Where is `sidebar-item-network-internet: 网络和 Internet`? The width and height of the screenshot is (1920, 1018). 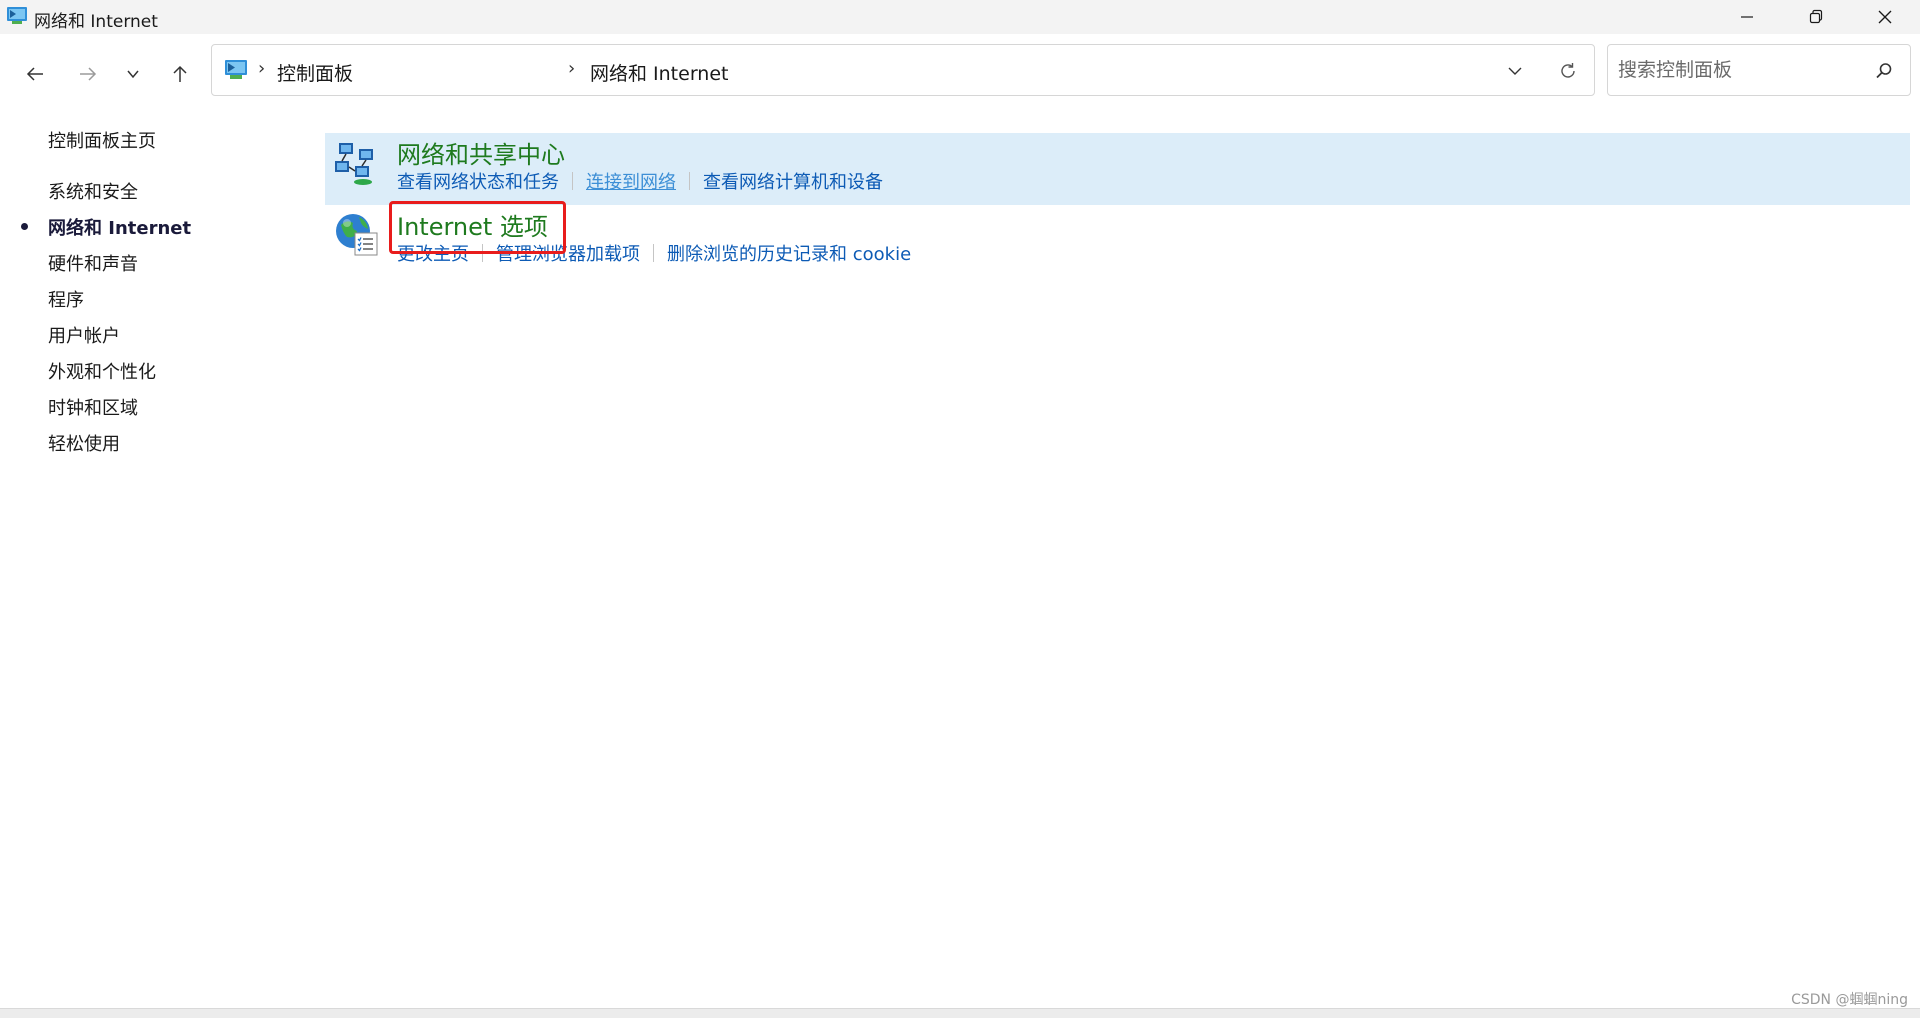
sidebar-item-network-internet: 网络和 Internet is located at coordinates (119, 227).